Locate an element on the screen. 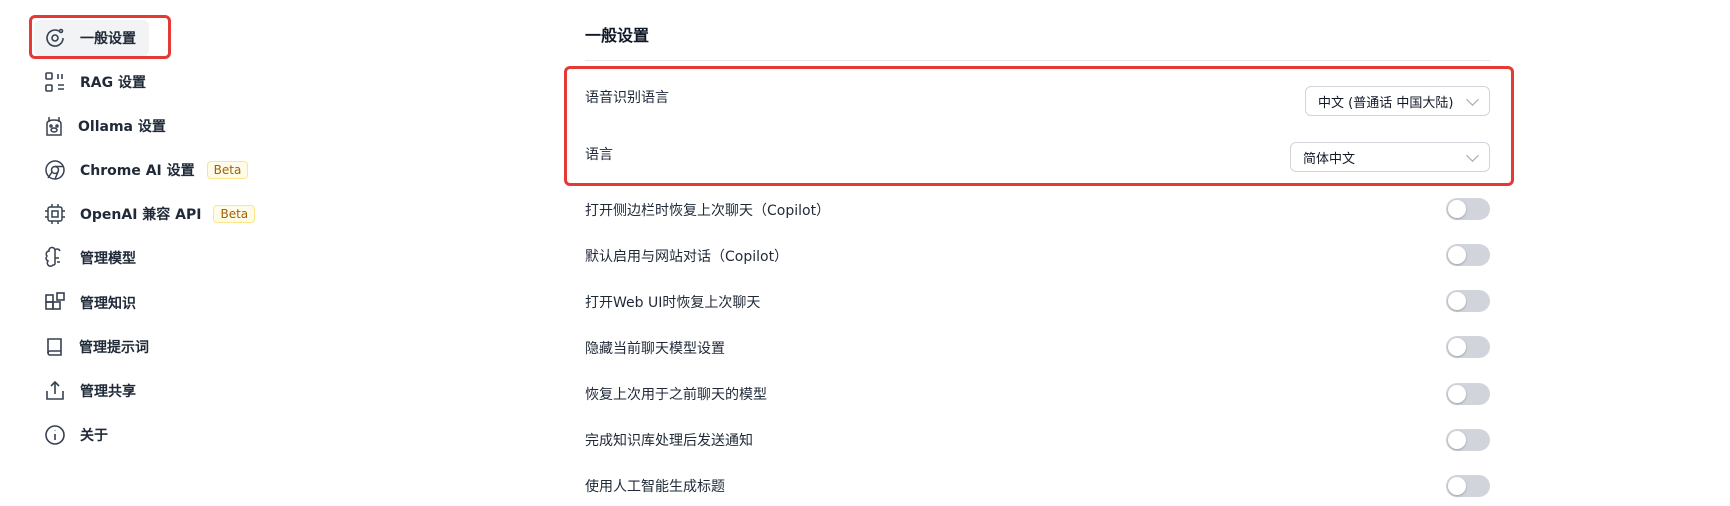 This screenshot has height=506, width=1730. toggle-label: 默认启用与网站对话（Copilot） is located at coordinates (687, 257).